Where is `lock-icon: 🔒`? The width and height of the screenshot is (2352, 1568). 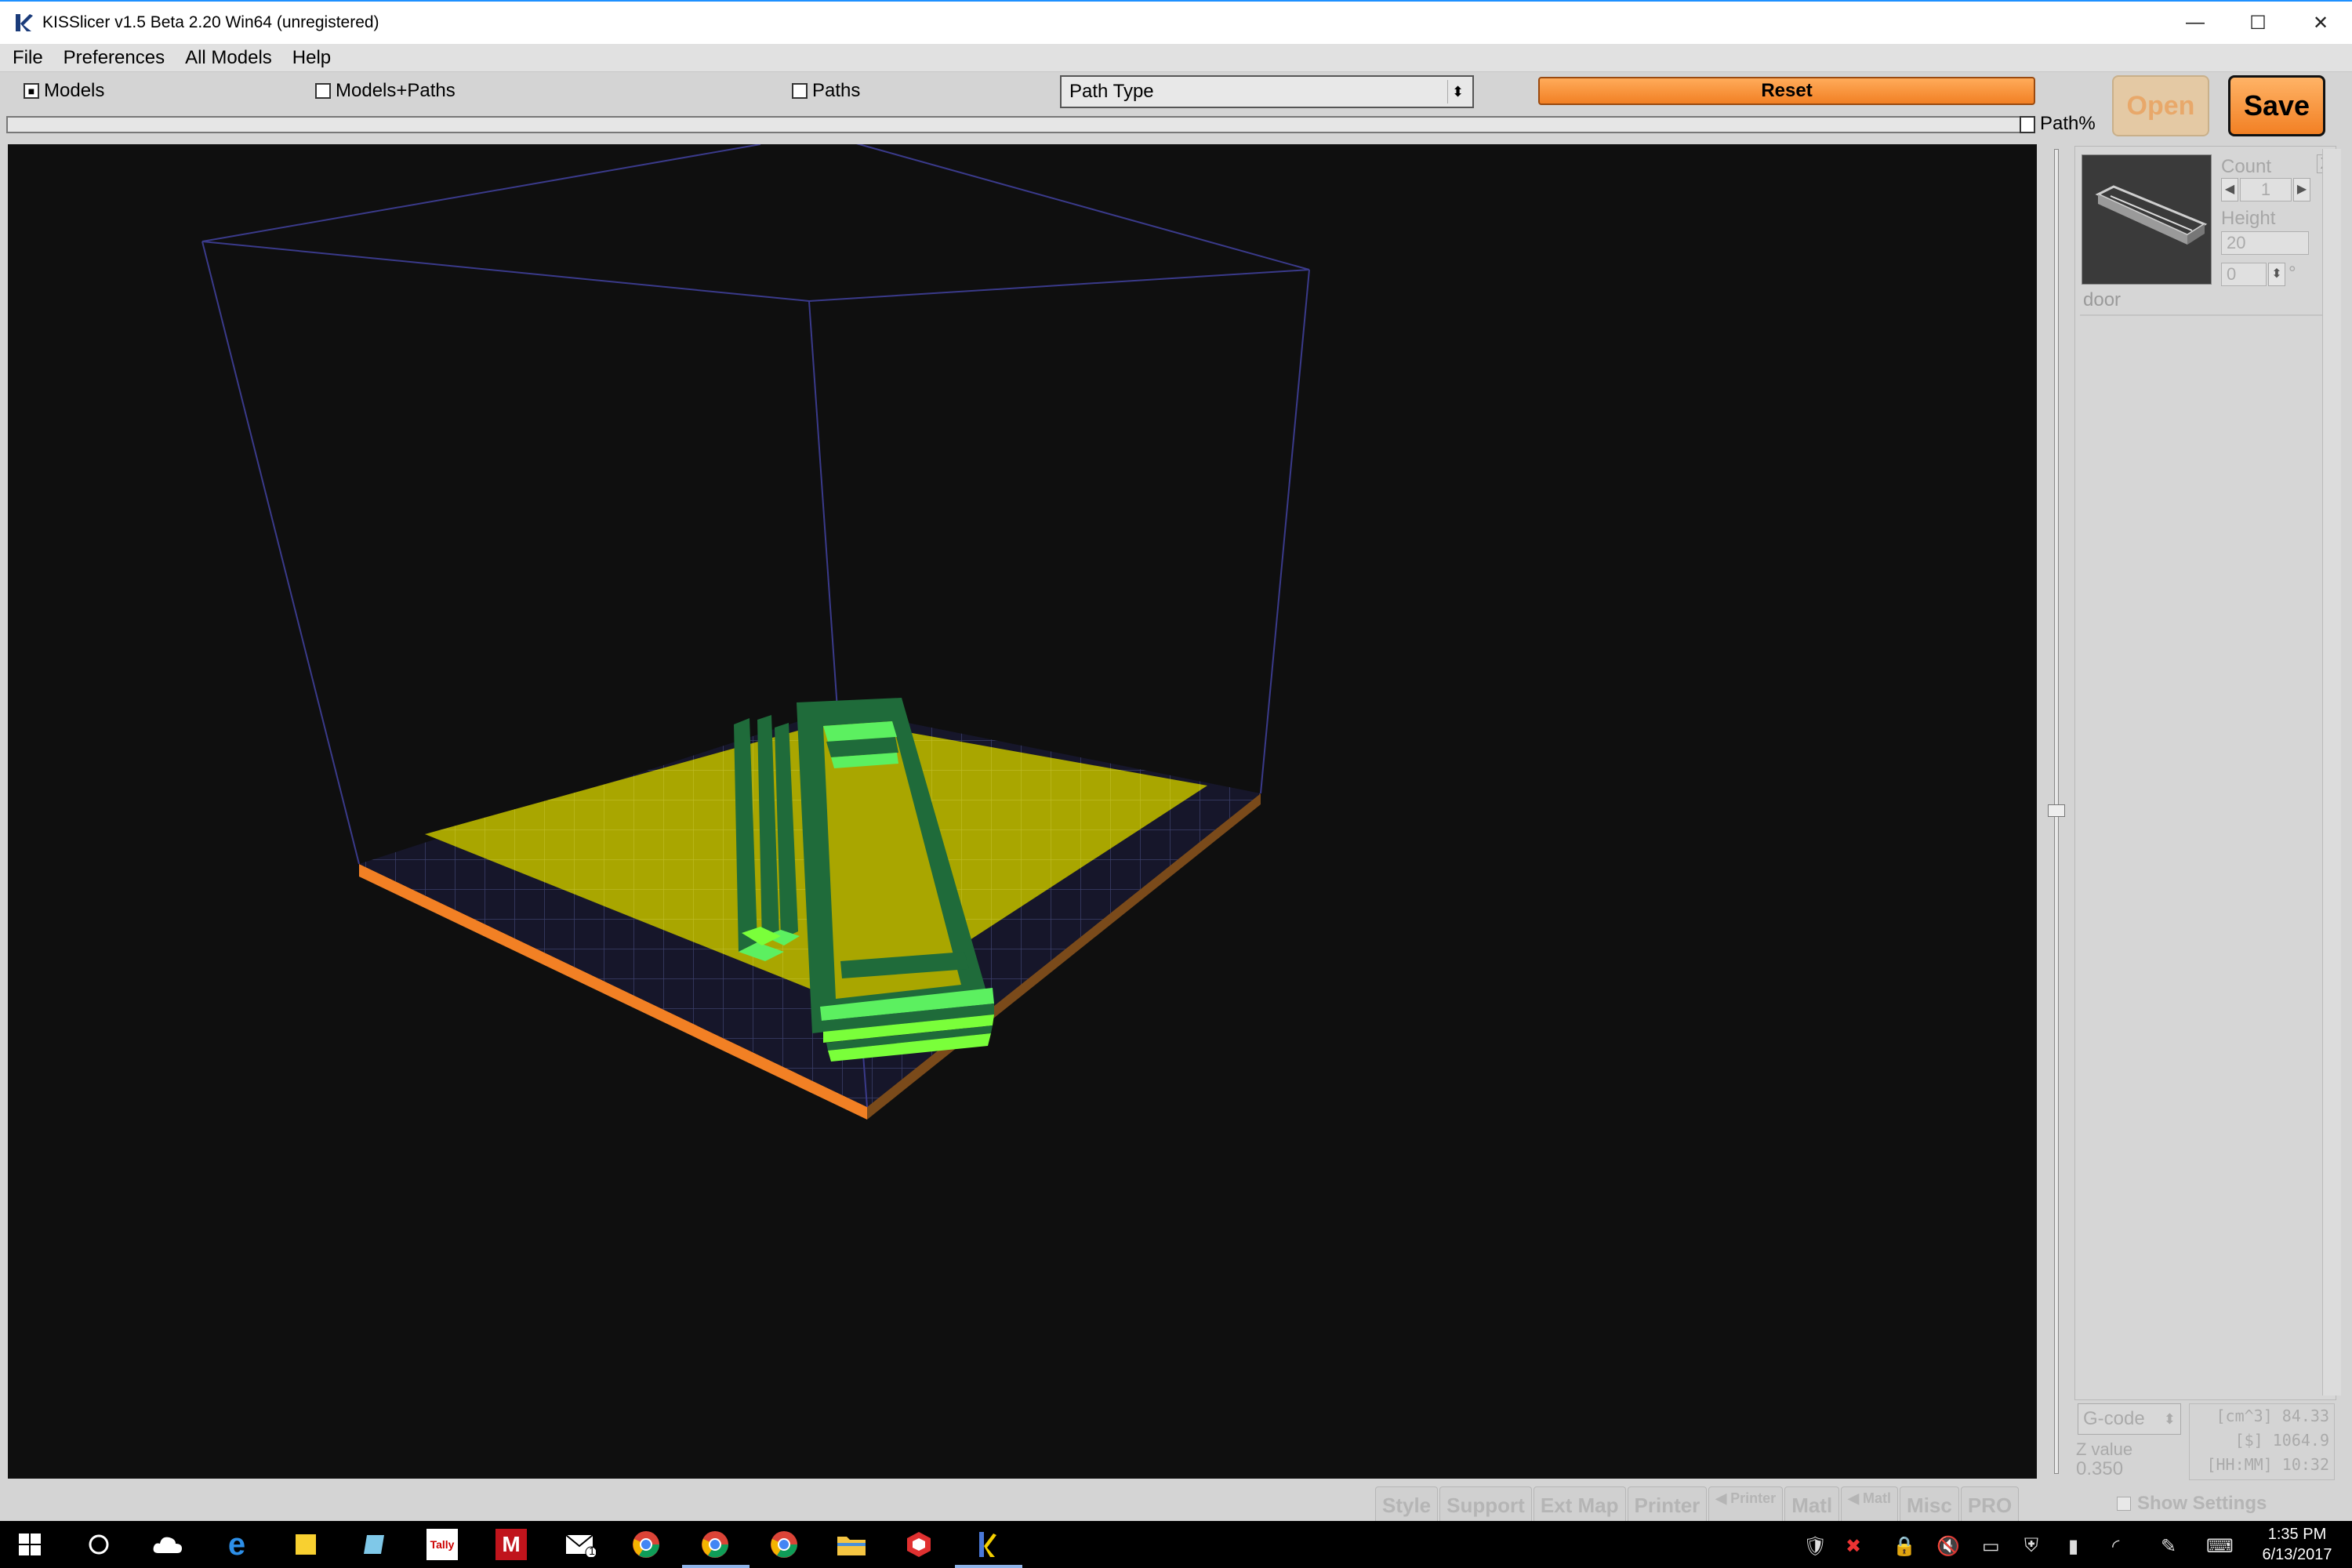
lock-icon: 🔒 is located at coordinates (1904, 1546).